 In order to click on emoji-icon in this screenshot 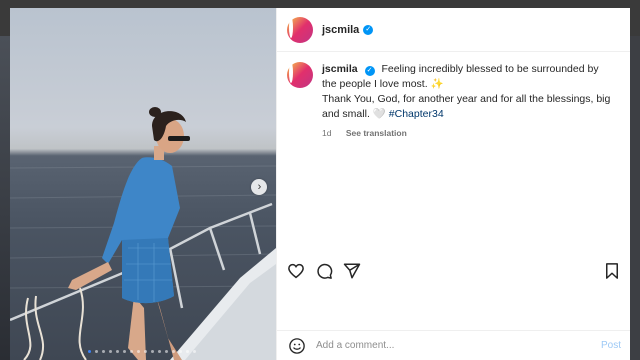, I will do `click(297, 346)`.